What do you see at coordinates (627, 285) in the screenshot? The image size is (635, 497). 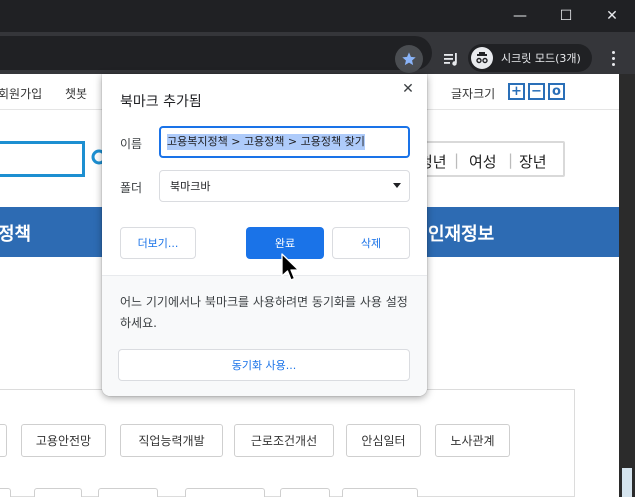 I see `page-scrollbar` at bounding box center [627, 285].